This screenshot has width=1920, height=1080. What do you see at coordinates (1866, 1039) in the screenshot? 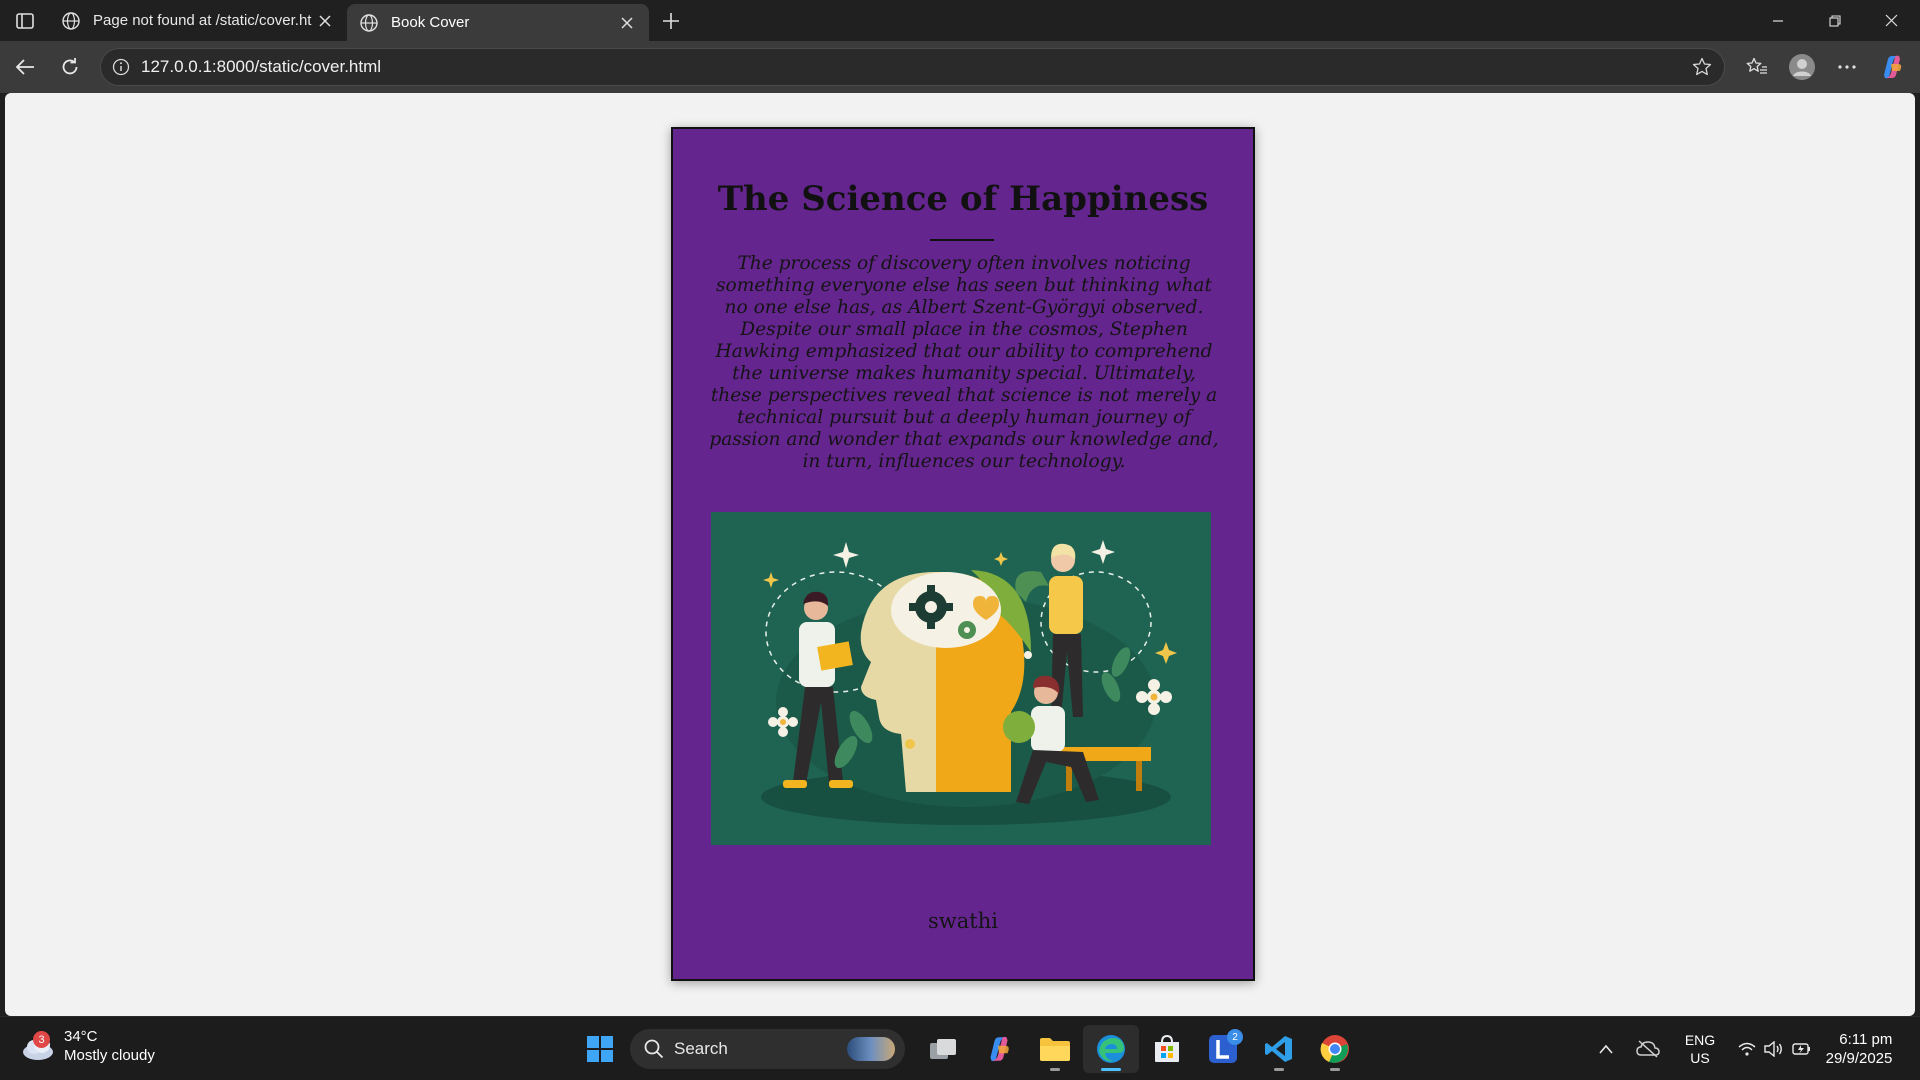
I see `clock-time: 6:11 pm` at bounding box center [1866, 1039].